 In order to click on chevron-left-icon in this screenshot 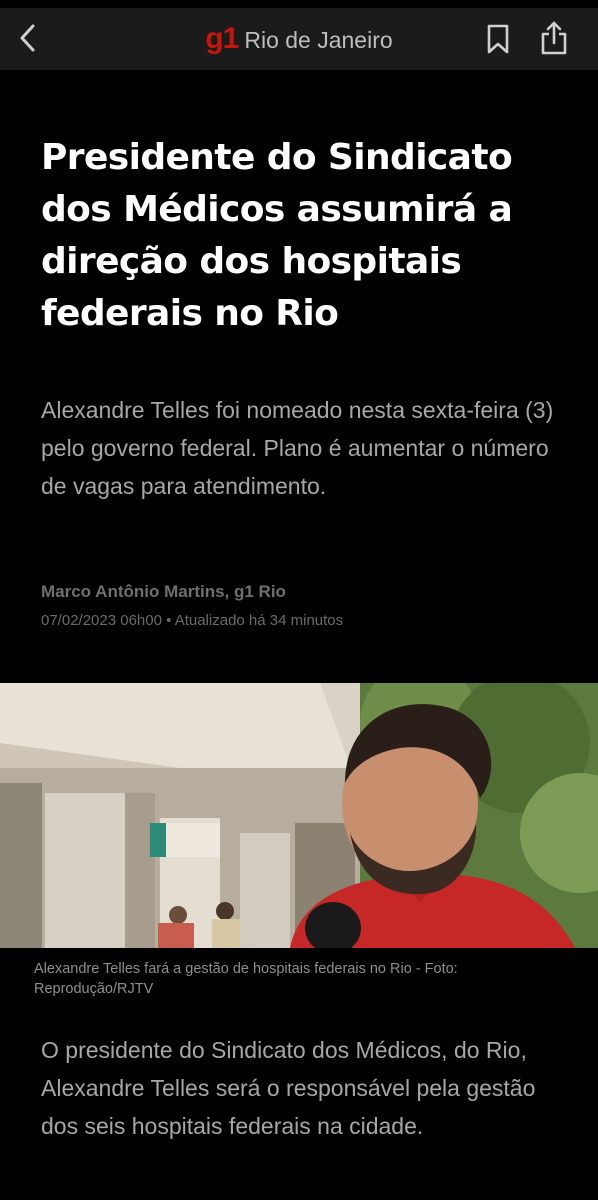, I will do `click(27, 38)`.